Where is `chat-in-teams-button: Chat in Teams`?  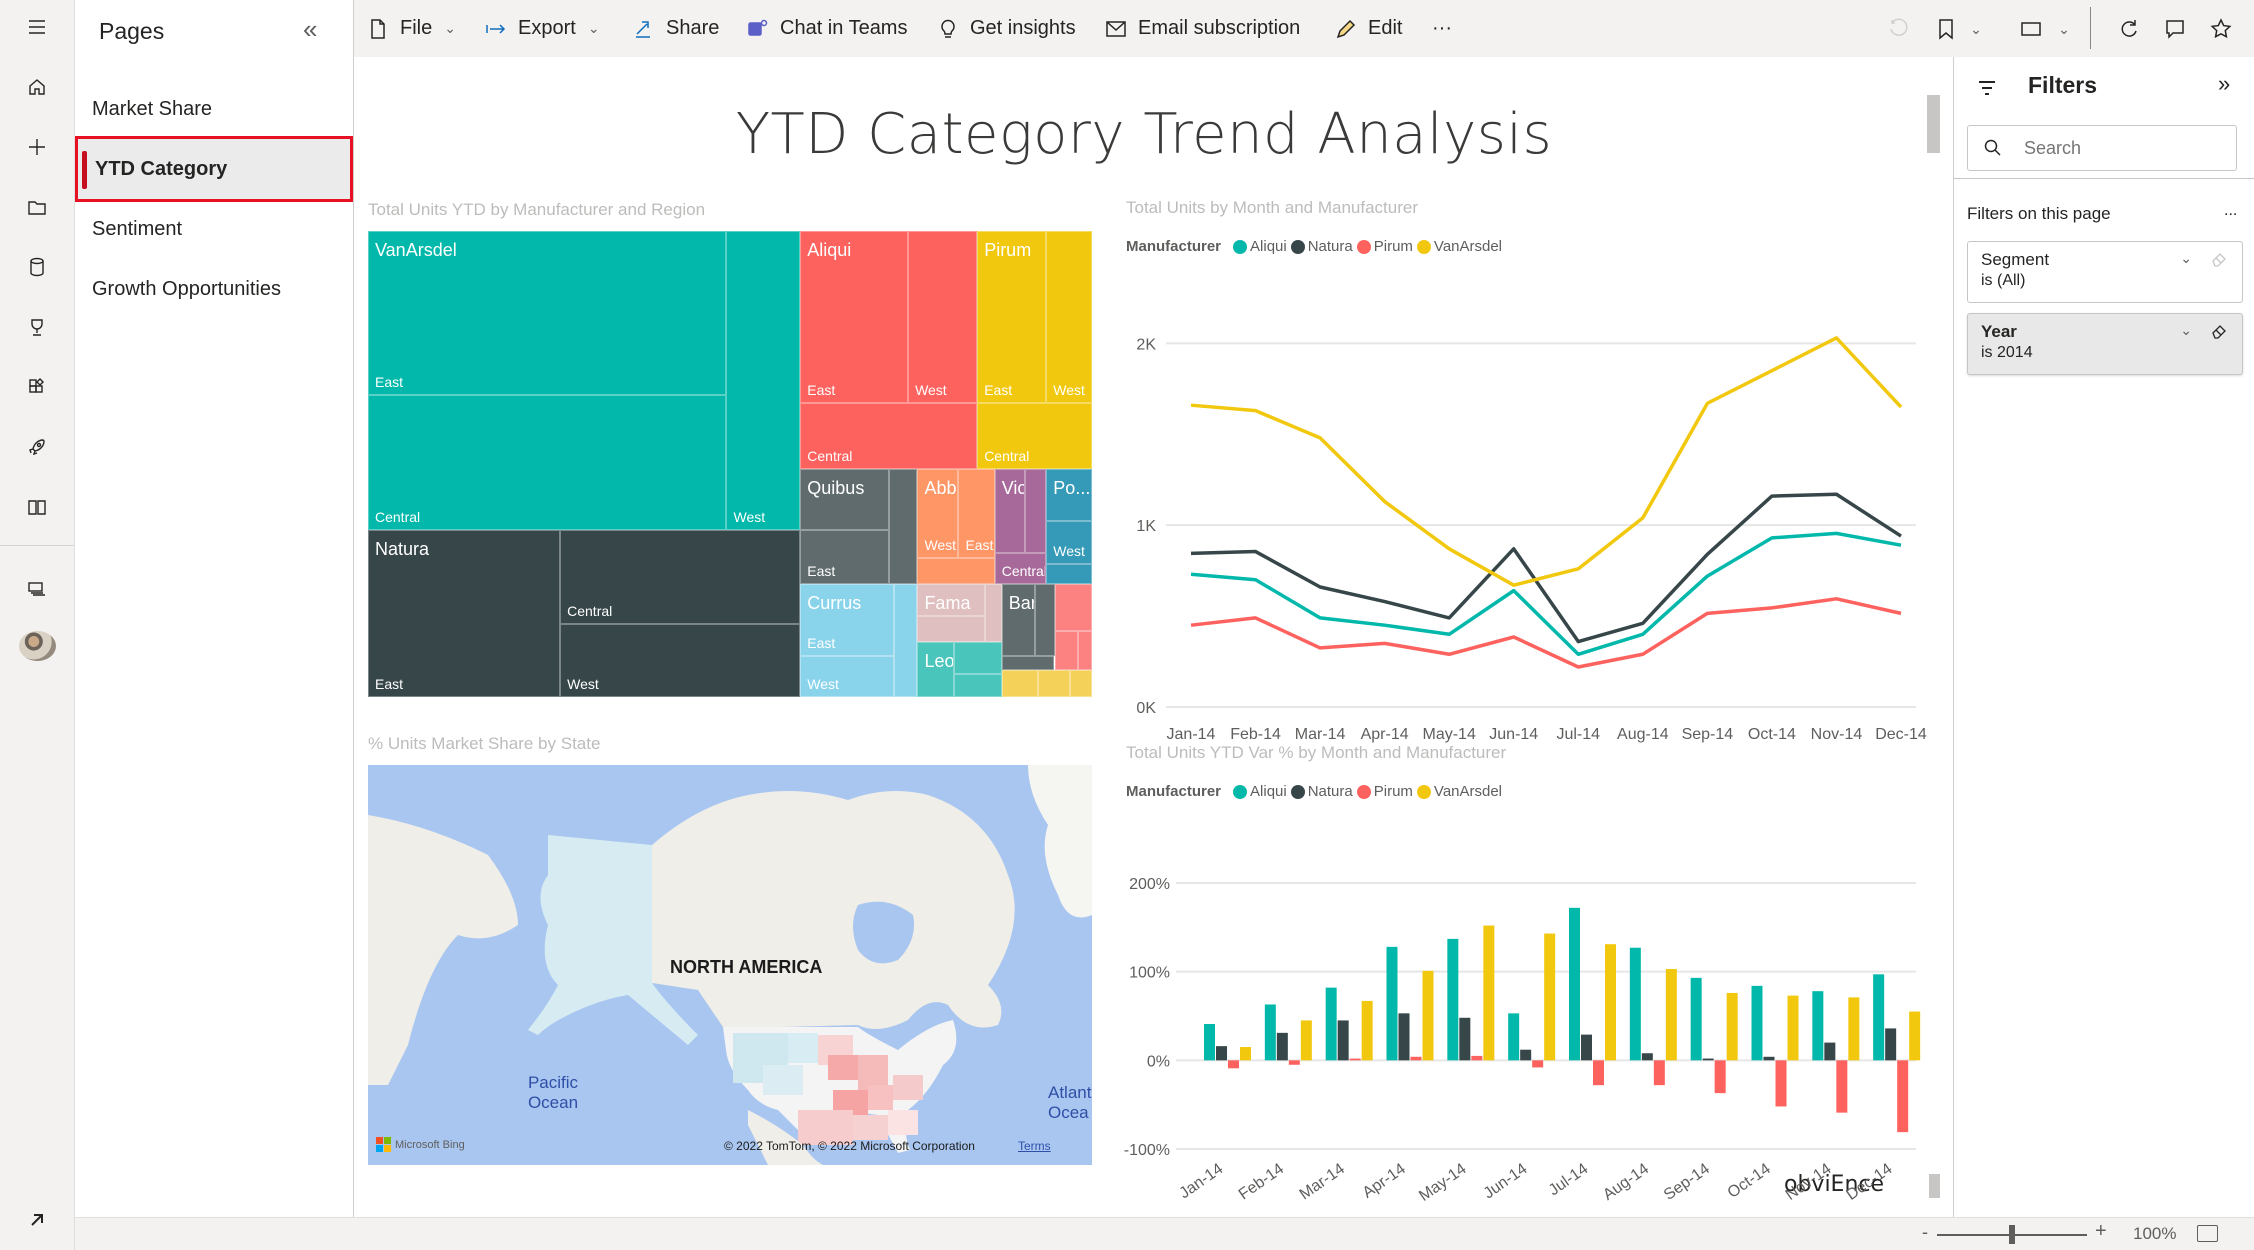 chat-in-teams-button: Chat in Teams is located at coordinates (826, 28).